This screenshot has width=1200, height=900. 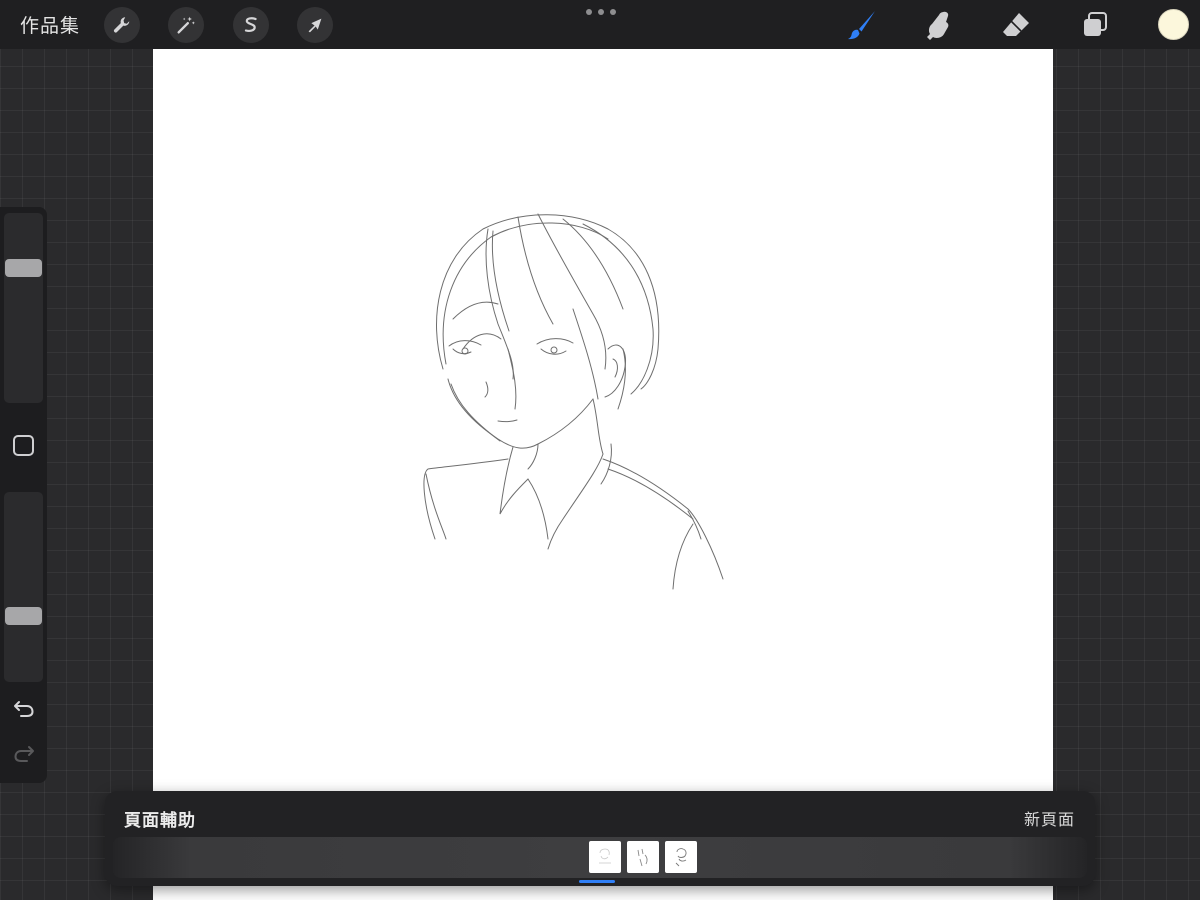 I want to click on sketch-drawing, so click(x=573, y=401).